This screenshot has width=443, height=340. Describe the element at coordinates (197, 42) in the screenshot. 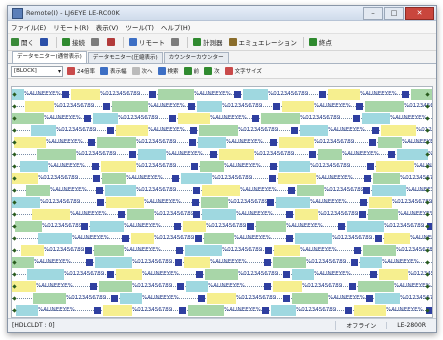

I see `record-icon` at that location.